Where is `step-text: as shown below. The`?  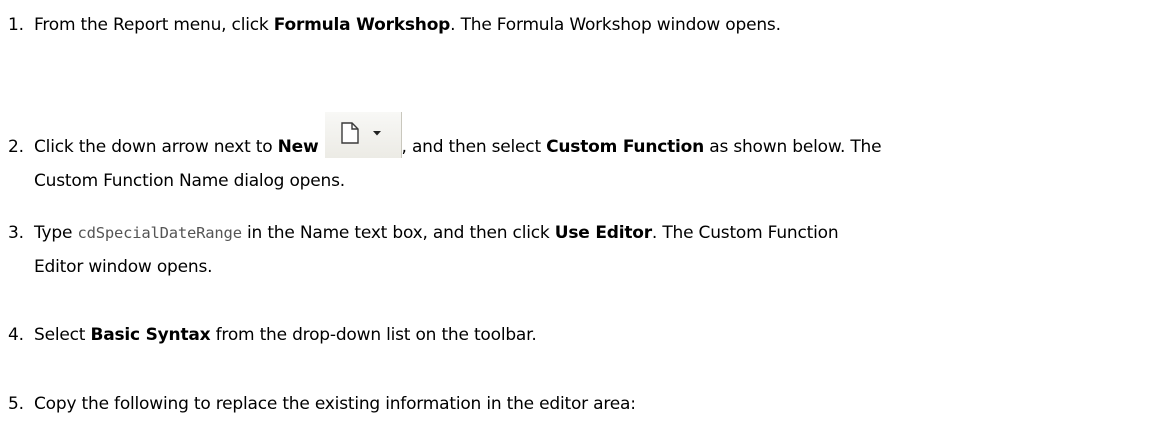
step-text: as shown below. The is located at coordinates (793, 147).